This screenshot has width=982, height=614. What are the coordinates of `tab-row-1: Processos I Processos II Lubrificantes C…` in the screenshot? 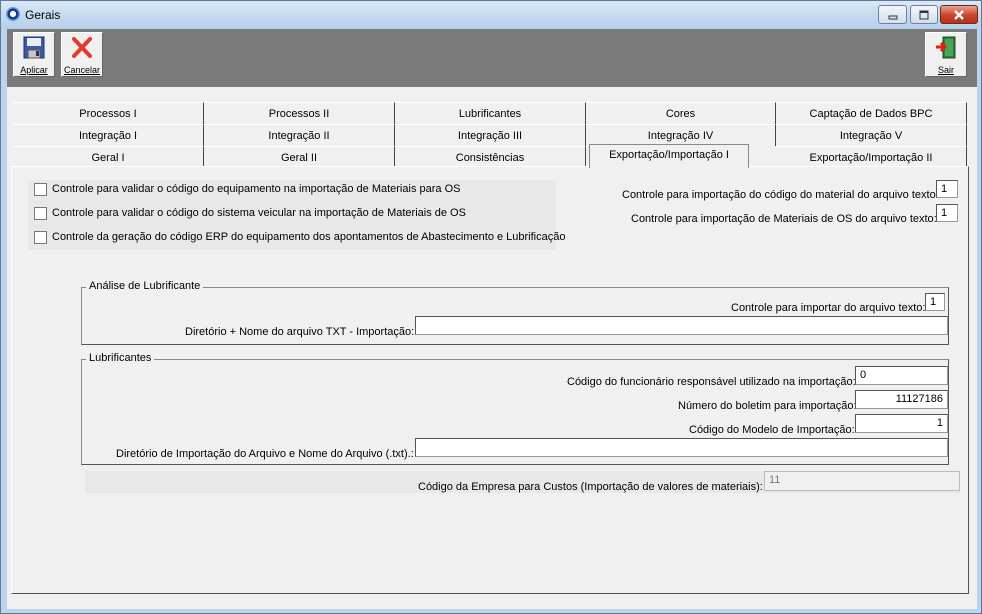 It's located at (490, 113).